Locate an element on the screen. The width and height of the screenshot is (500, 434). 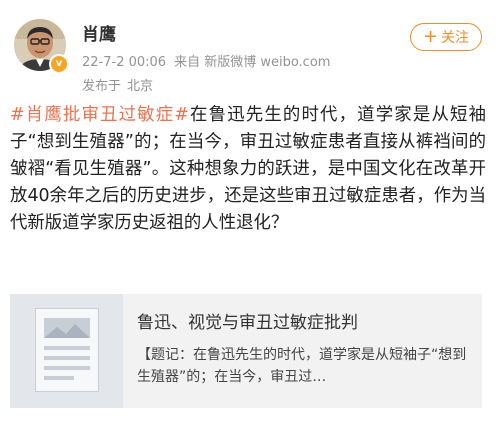
document-icon is located at coordinates (67, 350).